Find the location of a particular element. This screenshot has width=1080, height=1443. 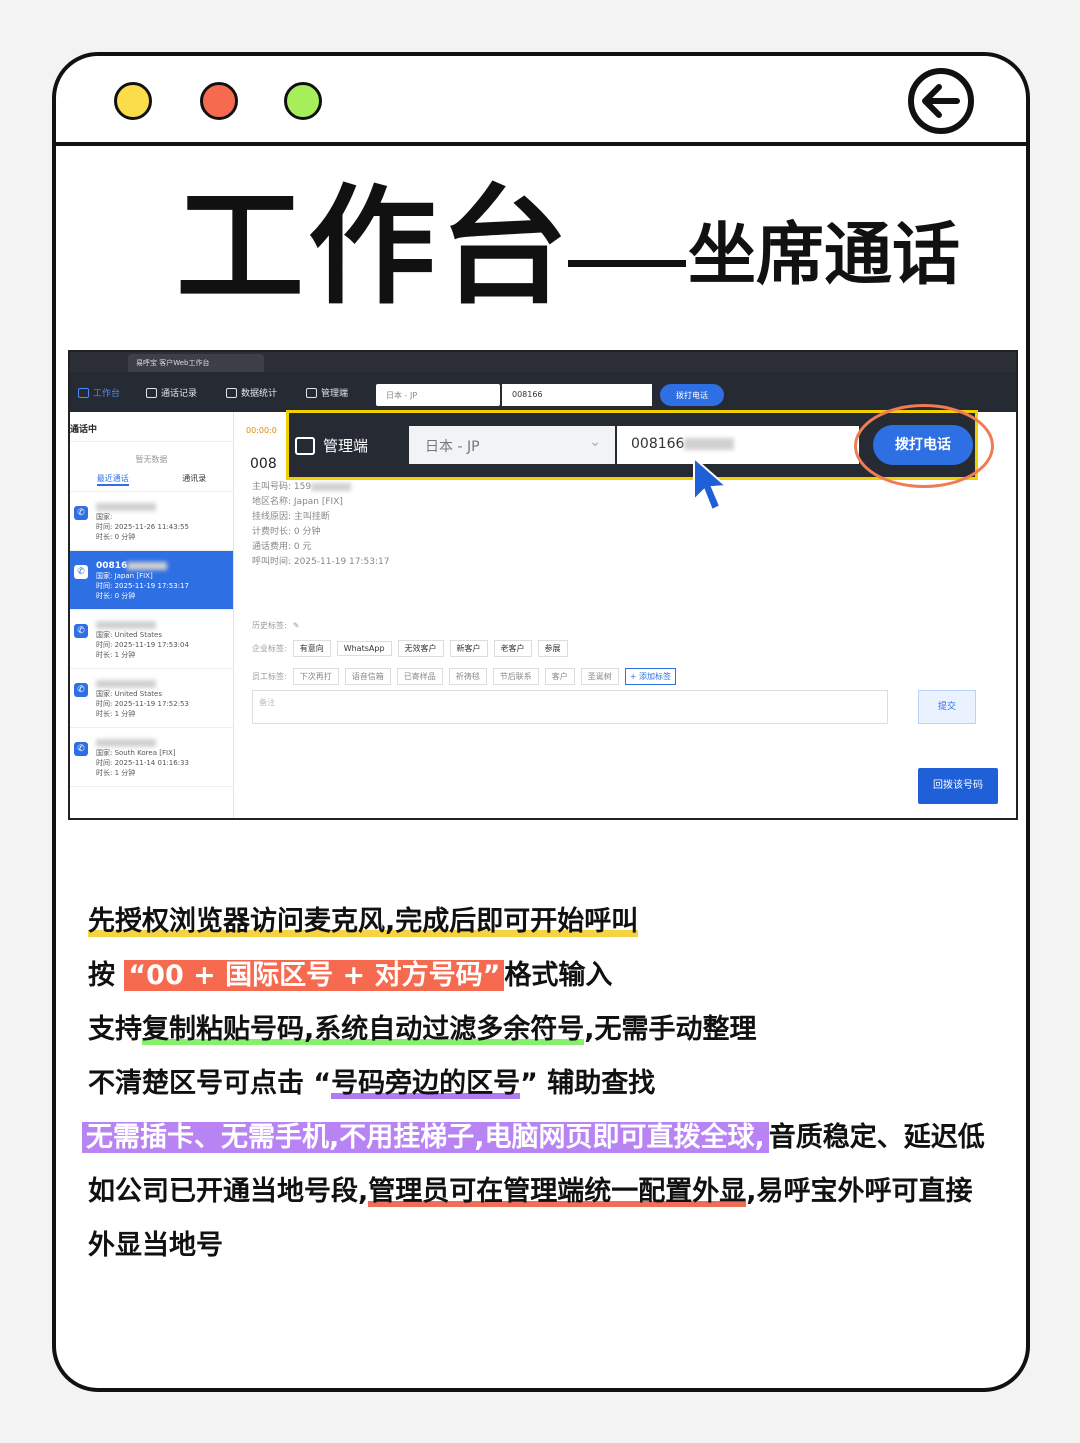

nav-statistics: 数据统计 is located at coordinates (251, 392).